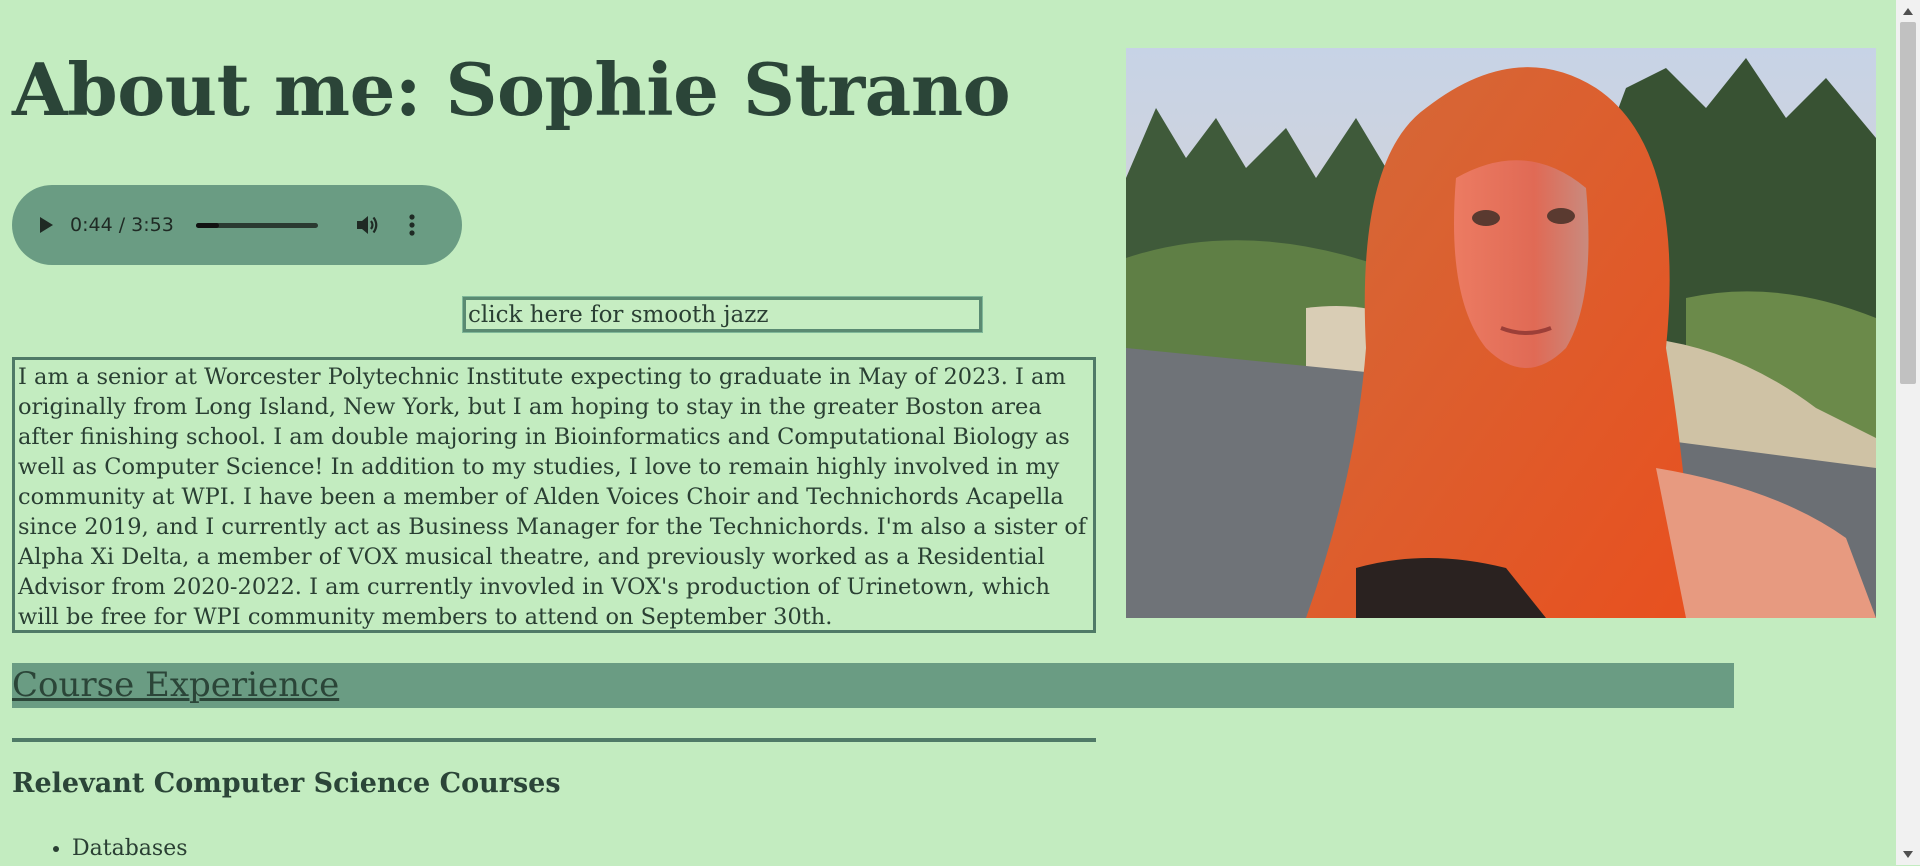 The width and height of the screenshot is (1920, 866). I want to click on smooth-jazz-button: click here for smooth jazz, so click(722, 314).